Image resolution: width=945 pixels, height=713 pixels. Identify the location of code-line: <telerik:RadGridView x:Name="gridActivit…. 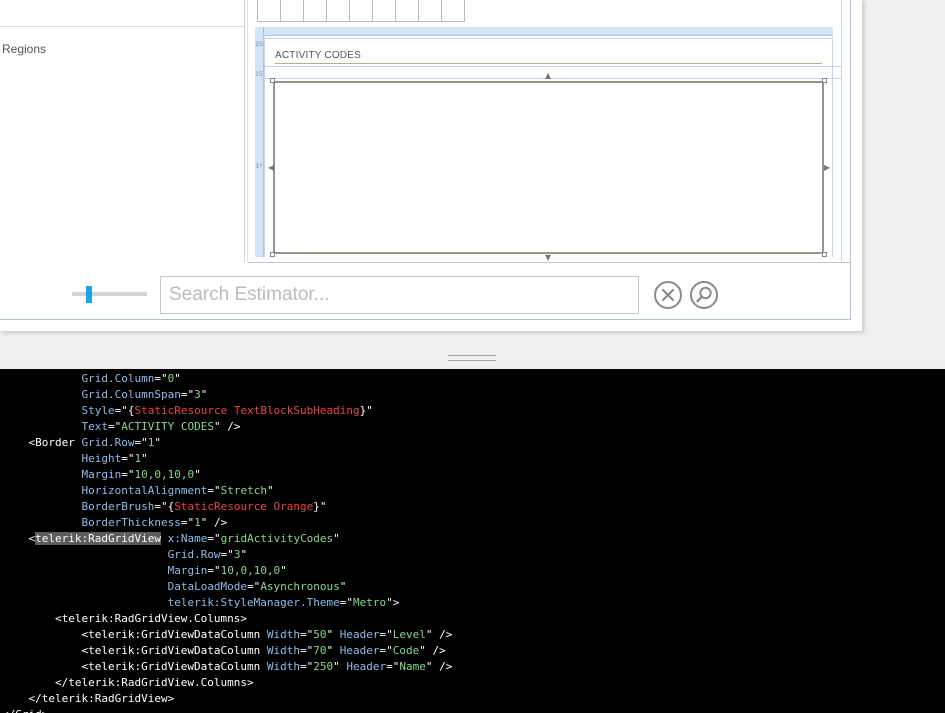
(171, 539).